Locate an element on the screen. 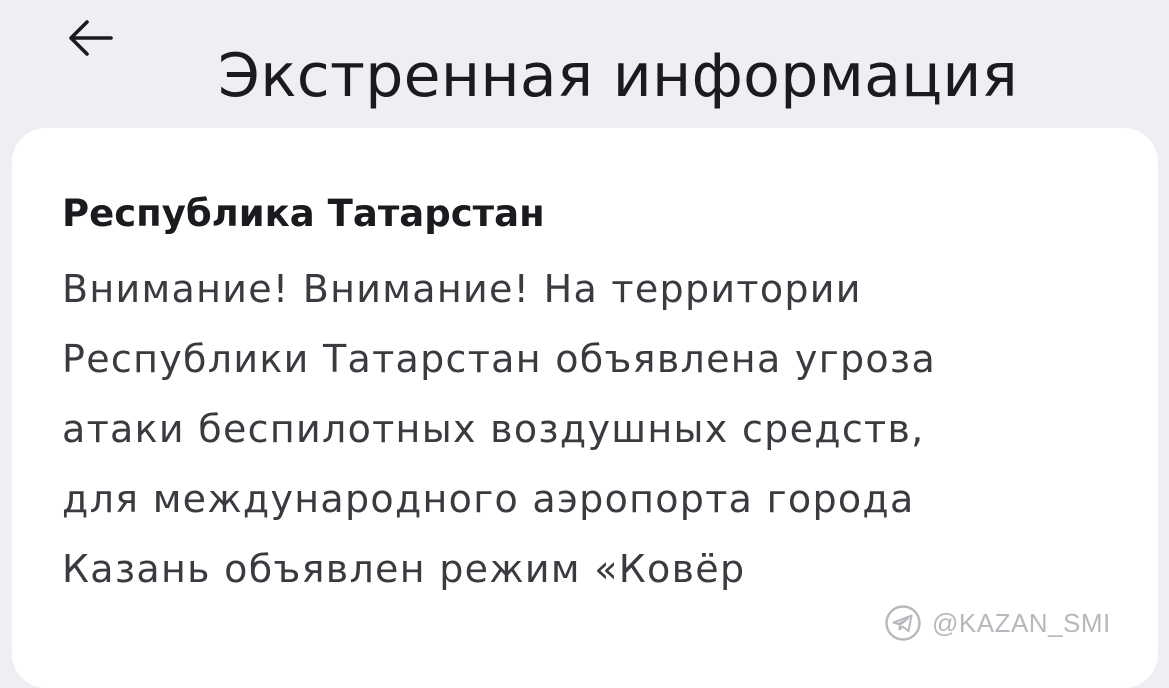 This screenshot has width=1169, height=688. arrow-left-icon is located at coordinates (91, 38).